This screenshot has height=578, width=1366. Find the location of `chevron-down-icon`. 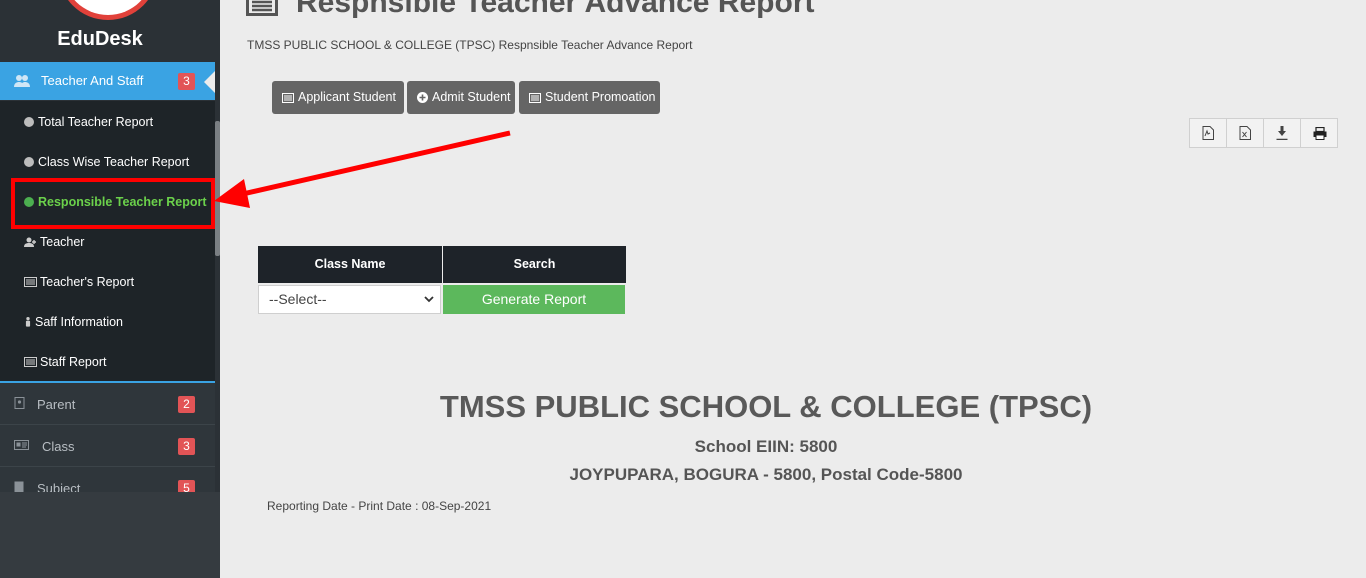

chevron-down-icon is located at coordinates (429, 299).